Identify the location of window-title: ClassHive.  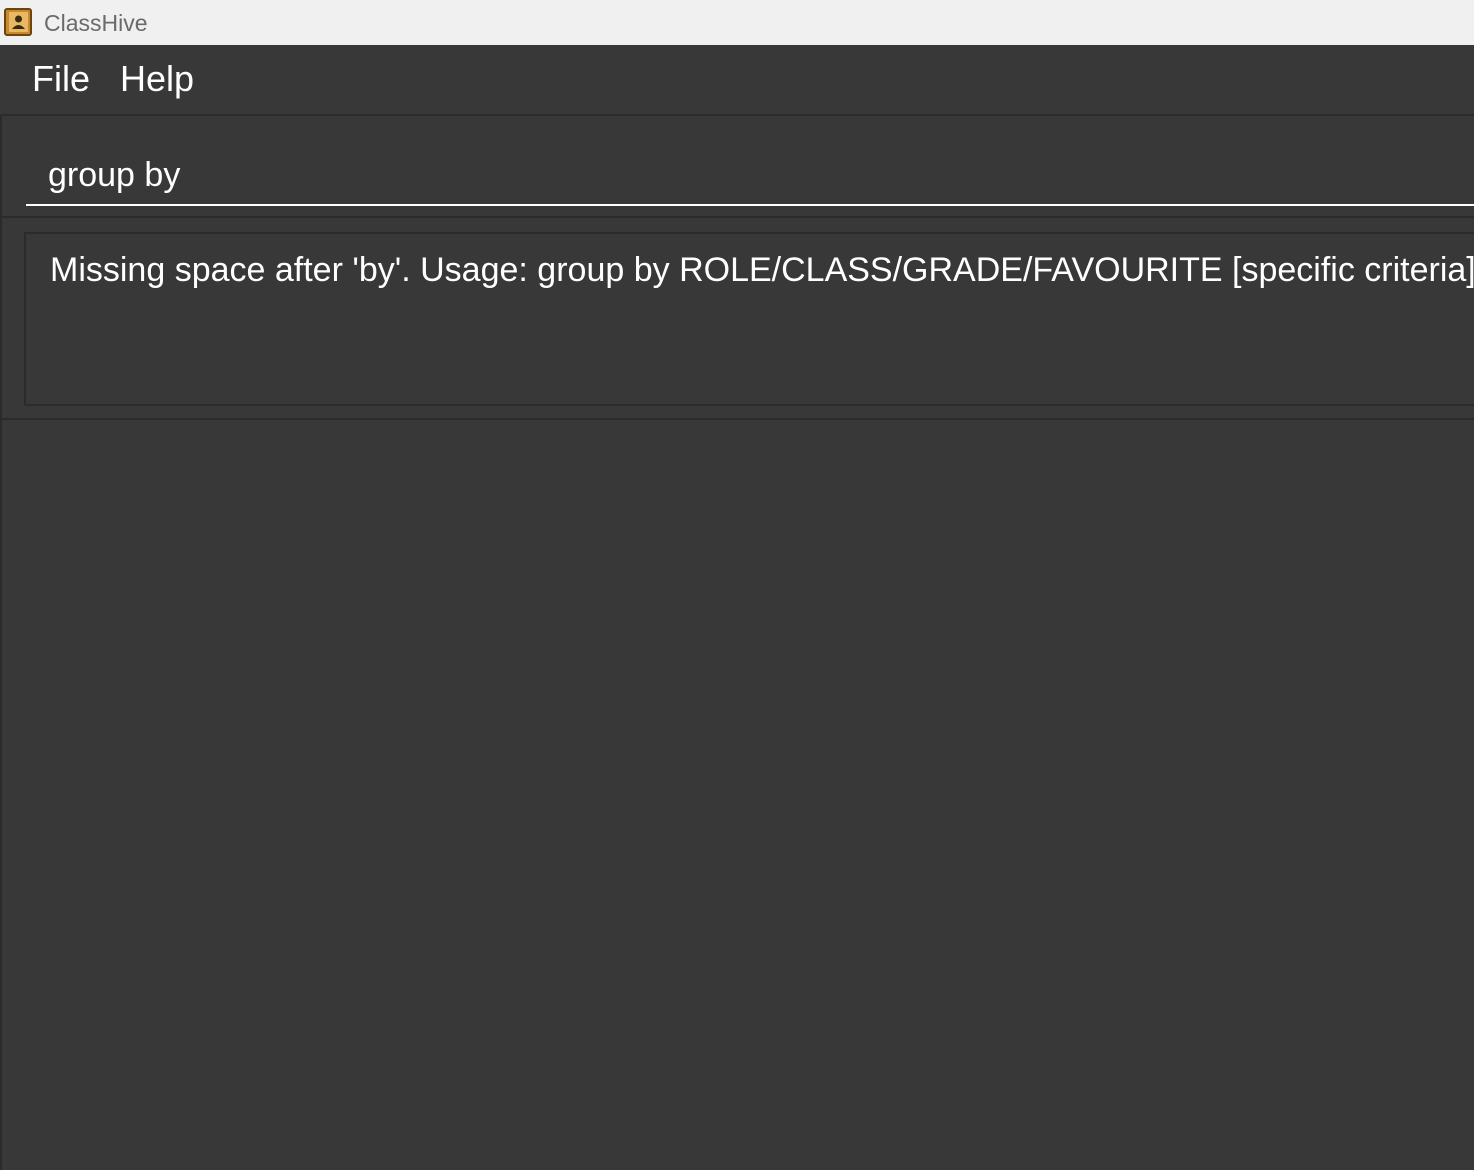
(96, 23).